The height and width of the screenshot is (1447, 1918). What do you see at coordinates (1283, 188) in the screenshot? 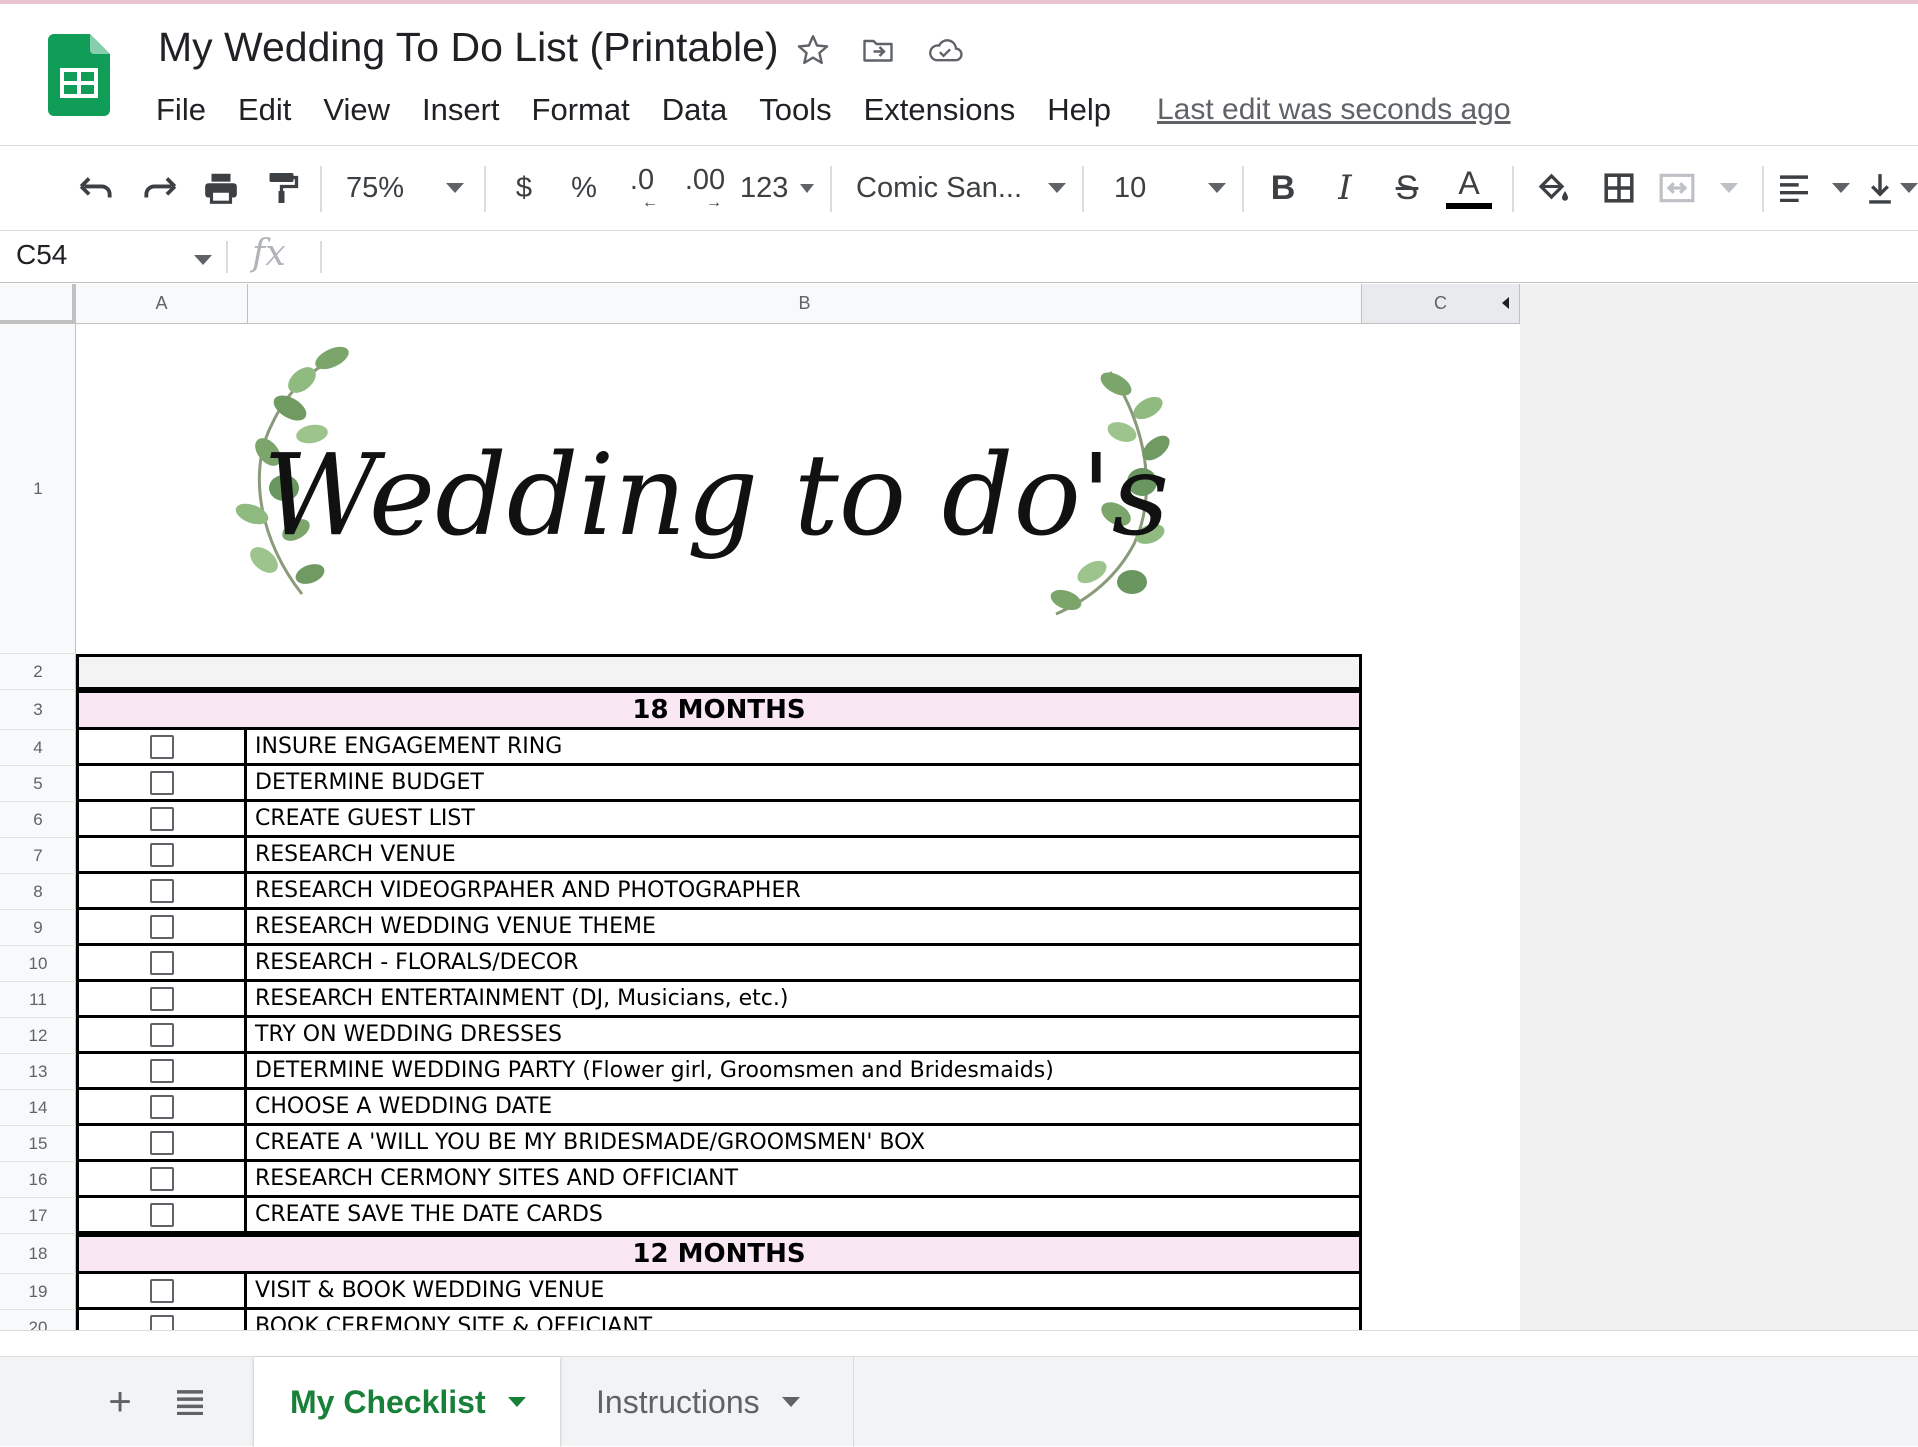
I see `bold-icon: B` at bounding box center [1283, 188].